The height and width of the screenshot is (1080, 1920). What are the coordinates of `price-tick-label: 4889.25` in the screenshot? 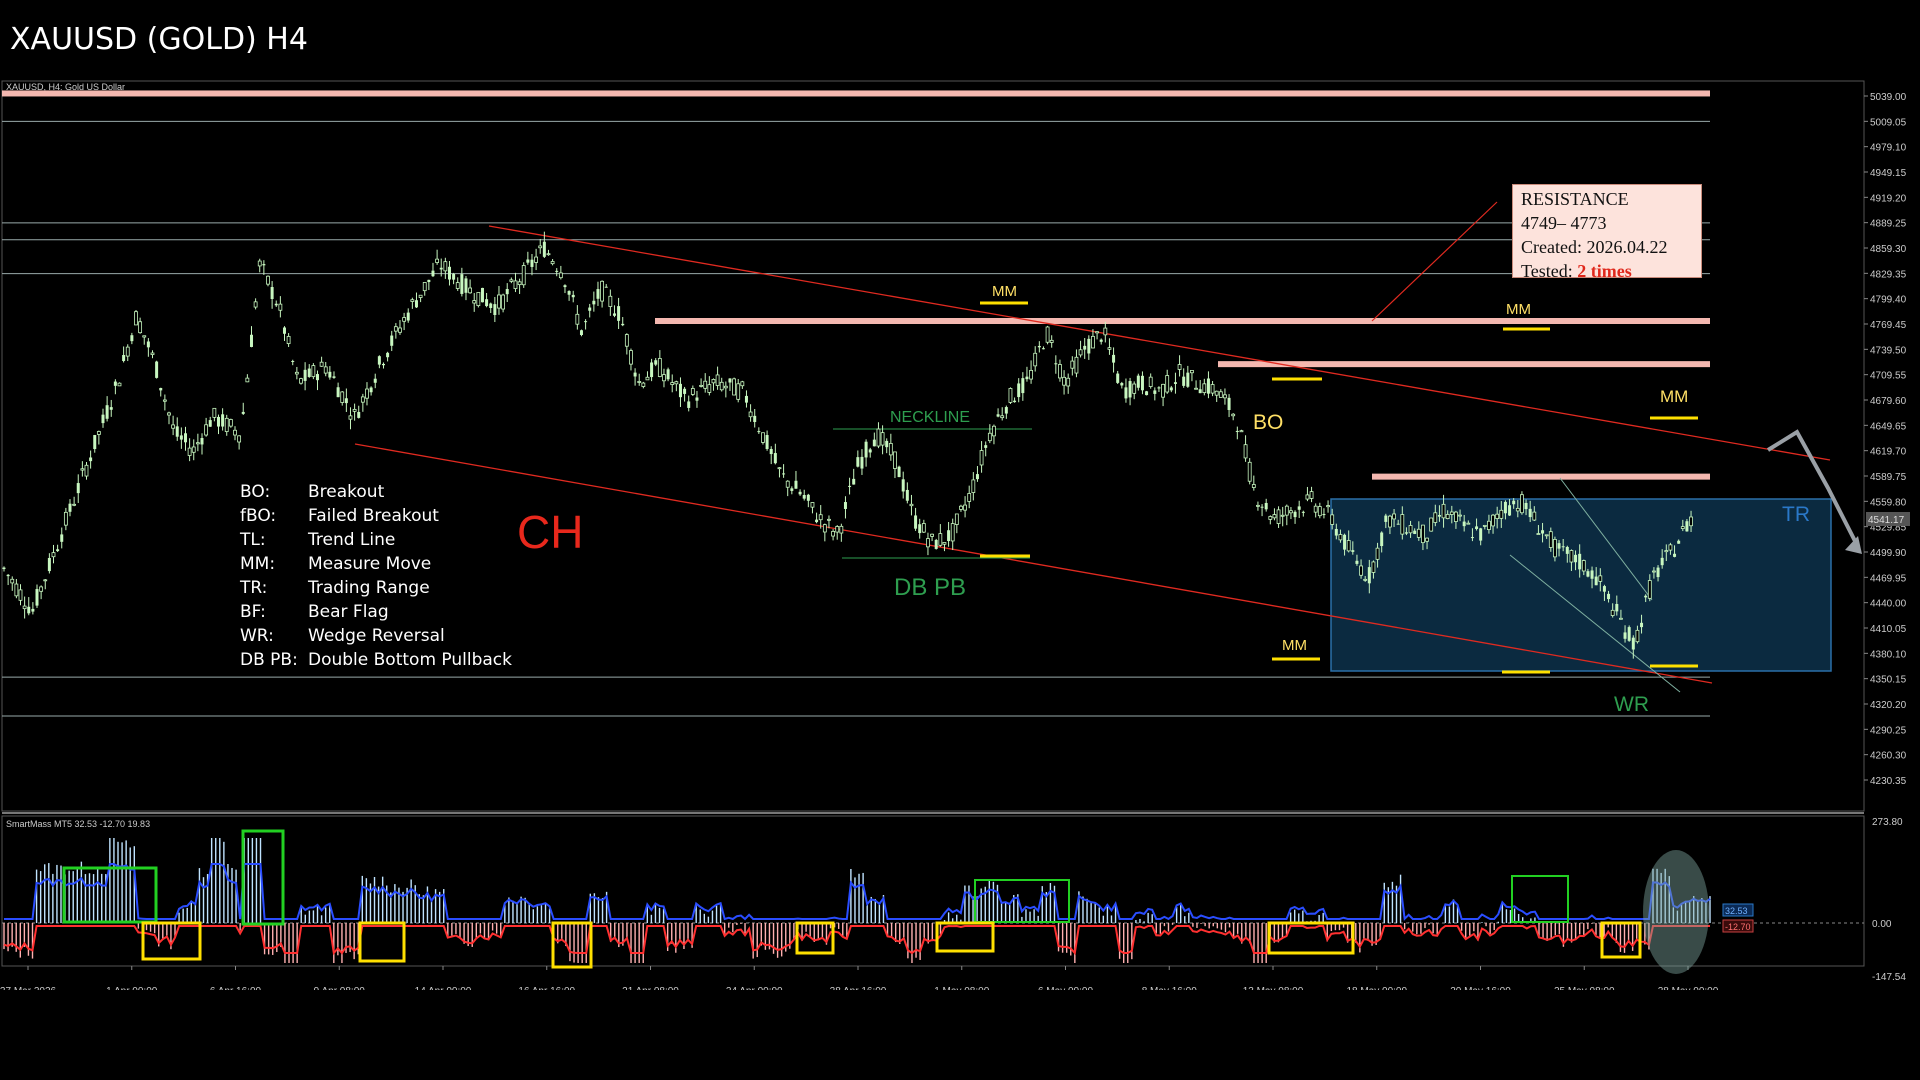 It's located at (1888, 224).